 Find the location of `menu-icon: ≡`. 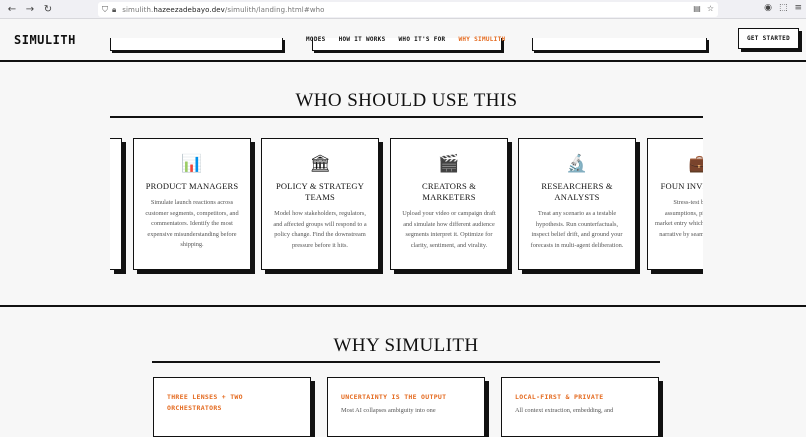

menu-icon: ≡ is located at coordinates (798, 8).